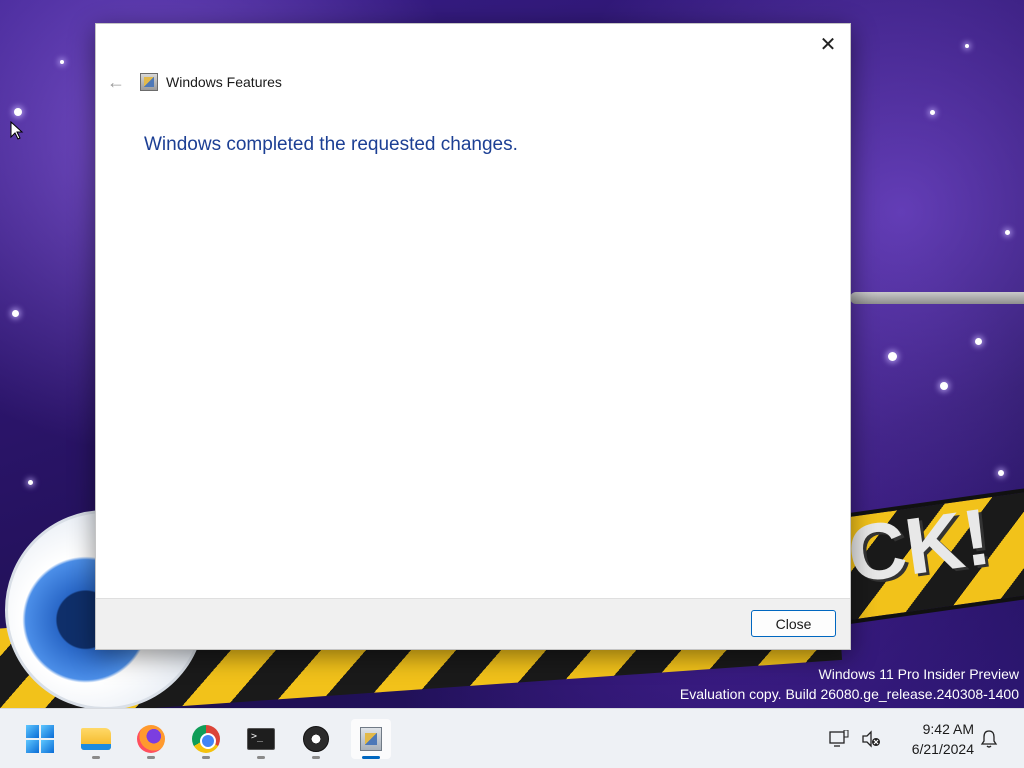  What do you see at coordinates (918, 674) in the screenshot?
I see `watermark-edition: Windows 11 Pro Insider Preview` at bounding box center [918, 674].